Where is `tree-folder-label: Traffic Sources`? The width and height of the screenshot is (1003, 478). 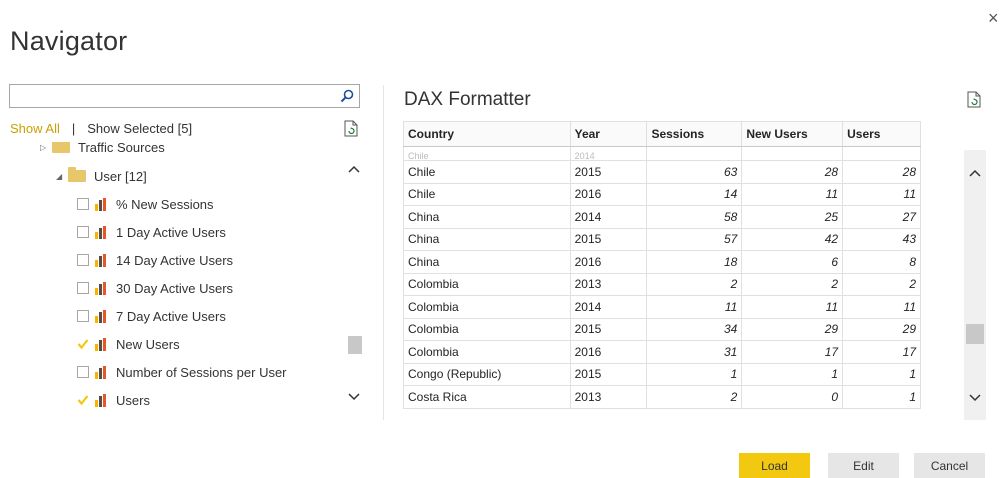 tree-folder-label: Traffic Sources is located at coordinates (121, 148).